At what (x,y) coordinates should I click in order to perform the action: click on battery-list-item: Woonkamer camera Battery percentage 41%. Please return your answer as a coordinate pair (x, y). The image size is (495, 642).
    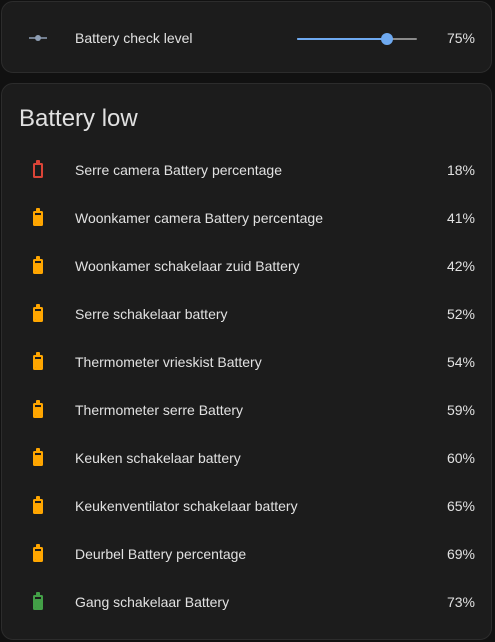
    Looking at the image, I should click on (246, 218).